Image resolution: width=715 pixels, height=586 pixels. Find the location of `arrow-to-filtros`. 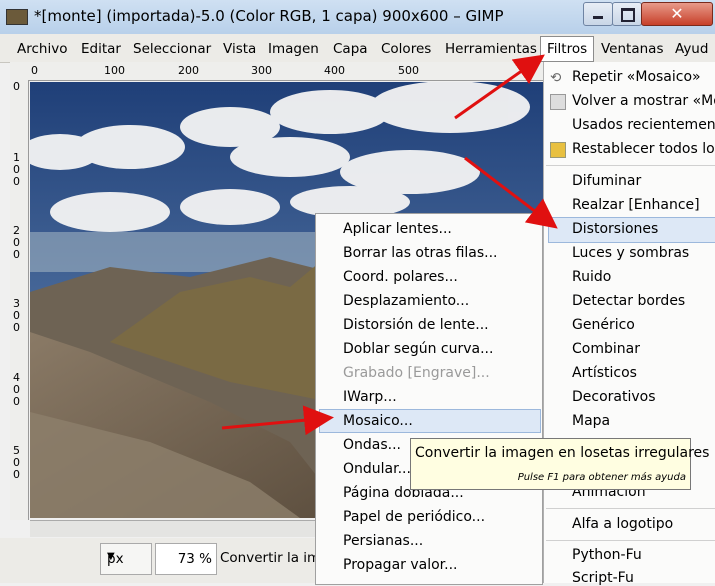

arrow-to-filtros is located at coordinates (499, 87).